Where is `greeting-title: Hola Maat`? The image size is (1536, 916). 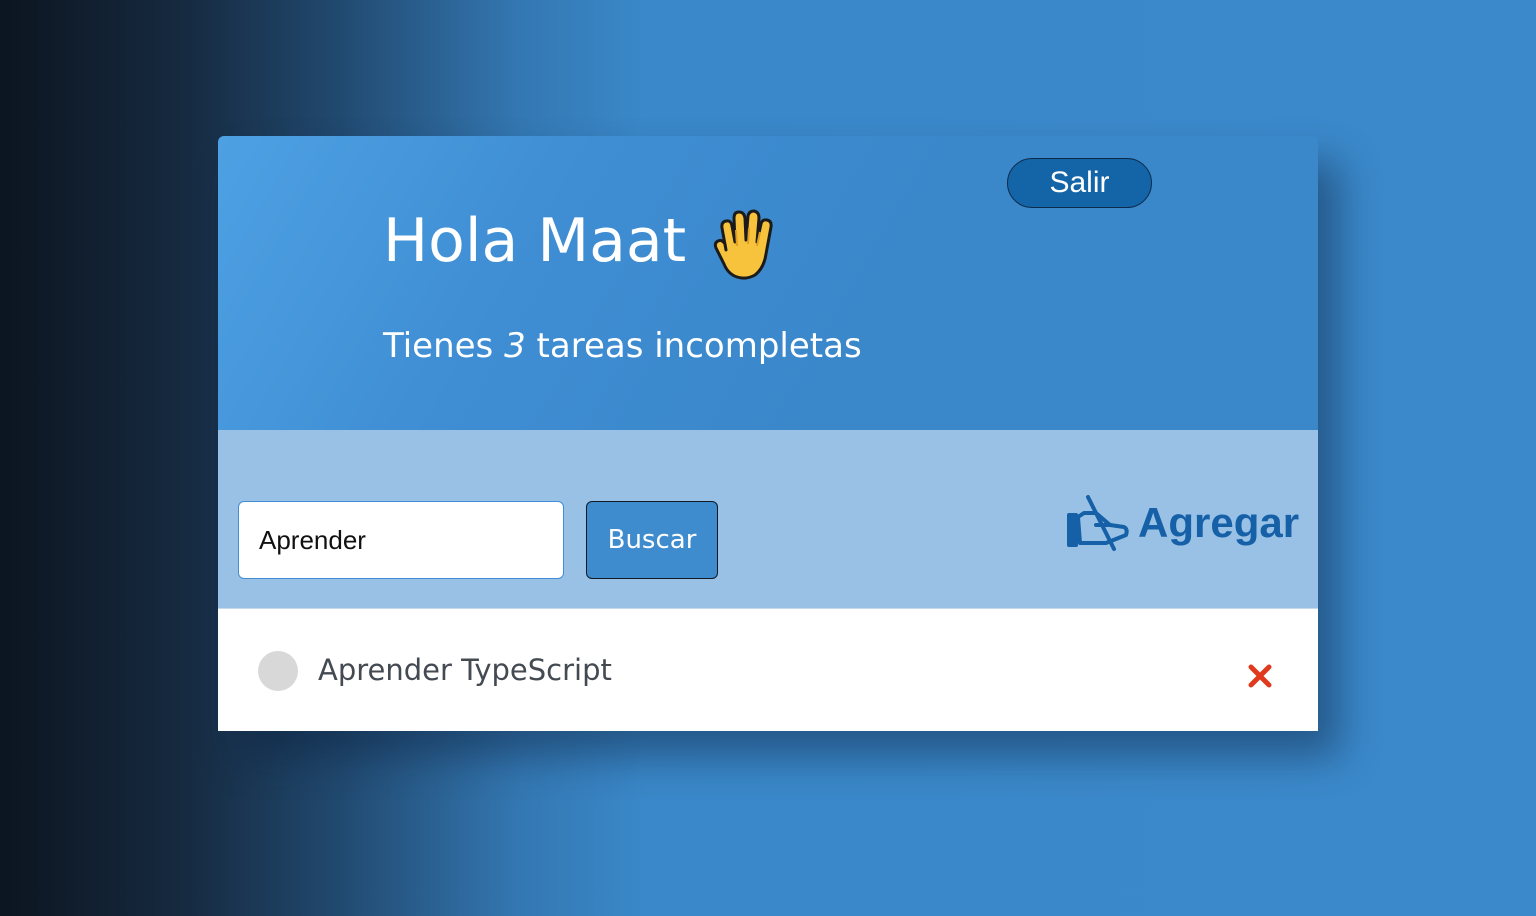
greeting-title: Hola Maat is located at coordinates (535, 241).